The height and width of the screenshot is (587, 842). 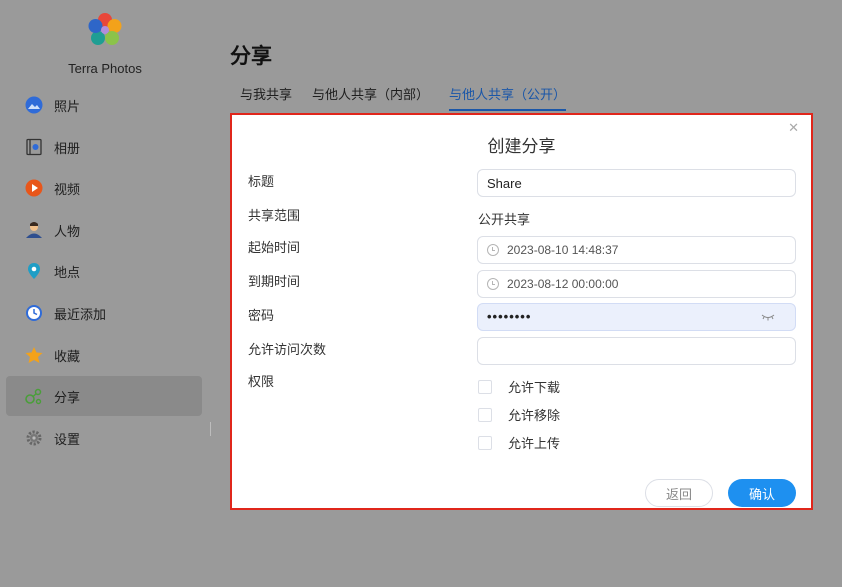 I want to click on allow-remove-checkbox: 允许移除, so click(x=519, y=414).